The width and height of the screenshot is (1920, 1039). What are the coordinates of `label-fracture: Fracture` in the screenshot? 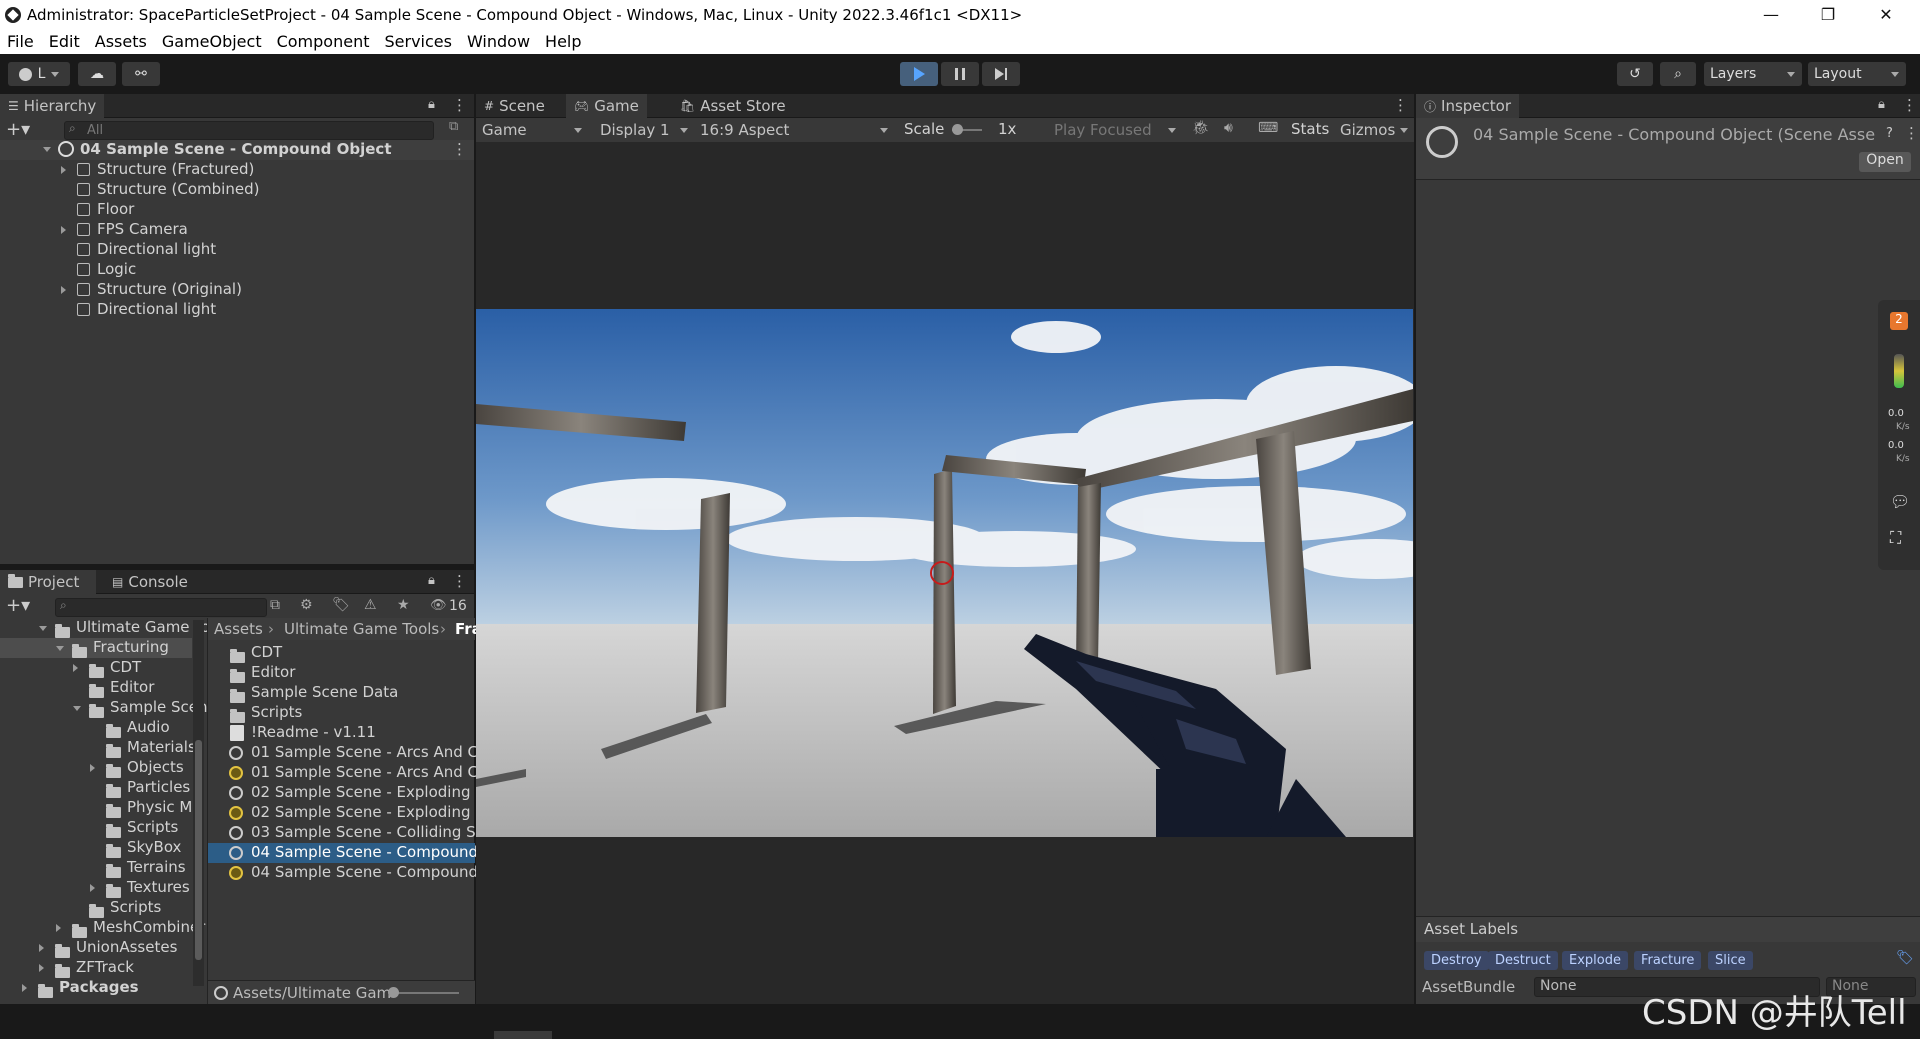 It's located at (1668, 960).